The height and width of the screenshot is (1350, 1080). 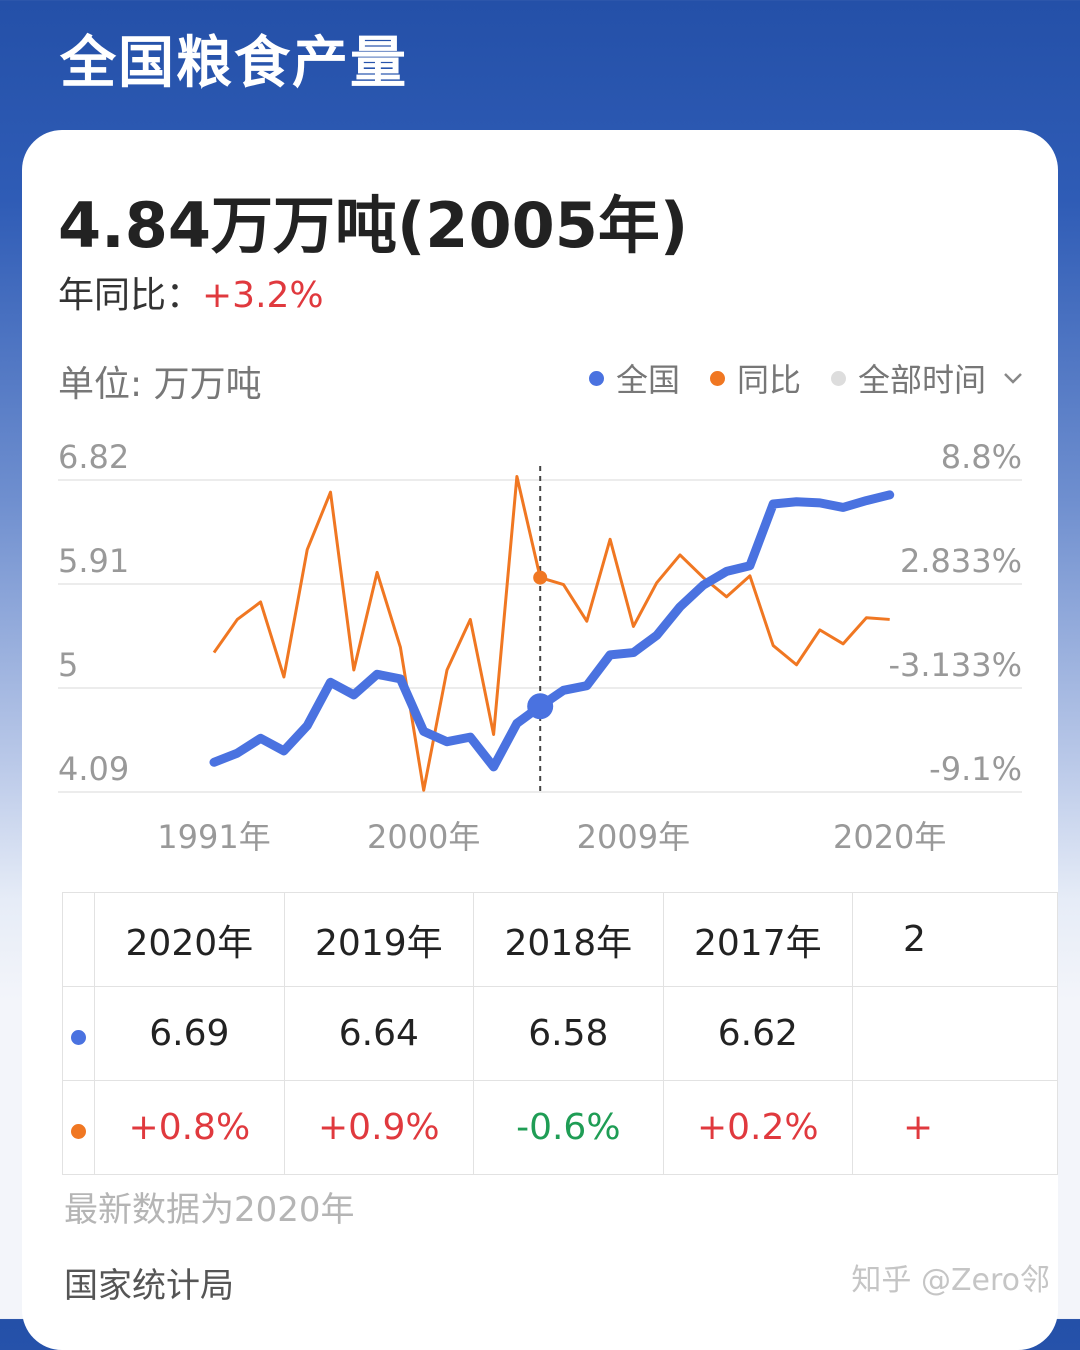 What do you see at coordinates (633, 837) in the screenshot?
I see `x-axis-tick-label: 2009年` at bounding box center [633, 837].